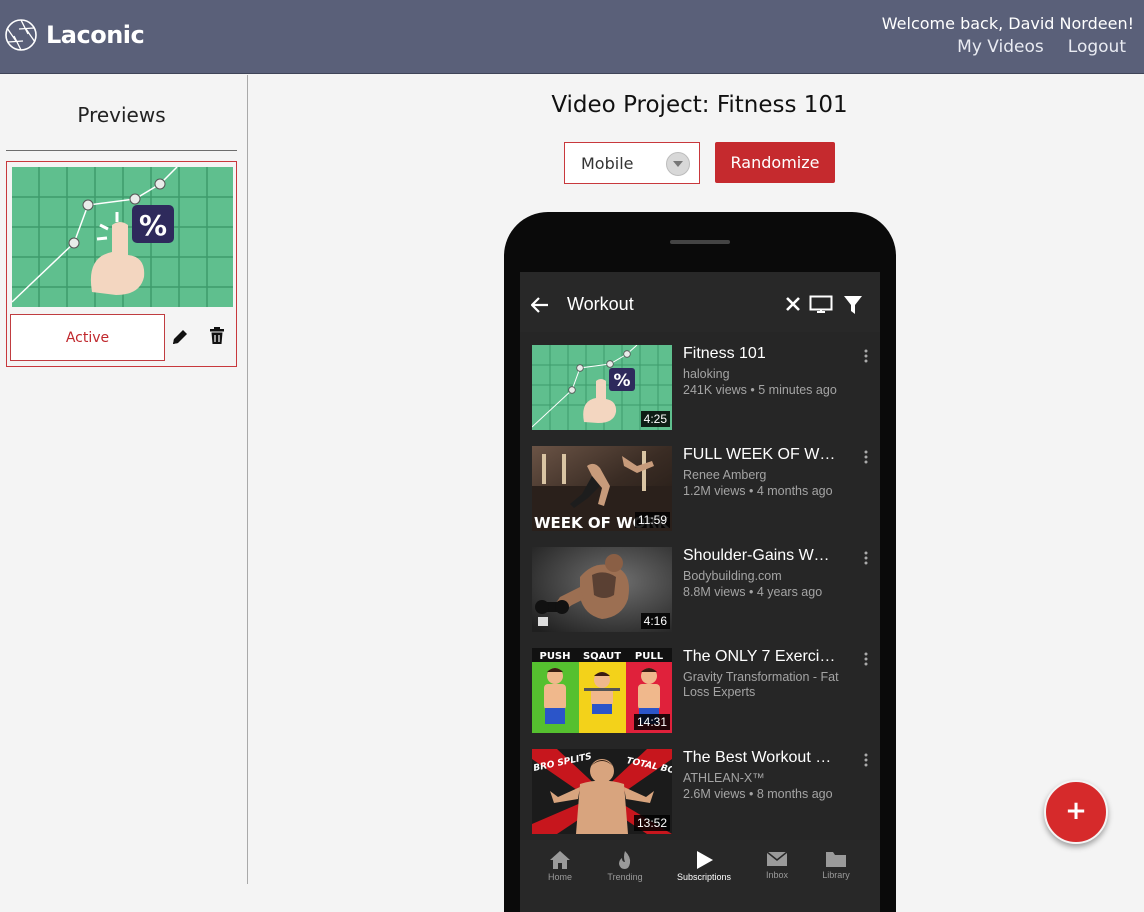  Describe the element at coordinates (760, 657) in the screenshot. I see `video-title: The ONLY 7 Exercises` at that location.